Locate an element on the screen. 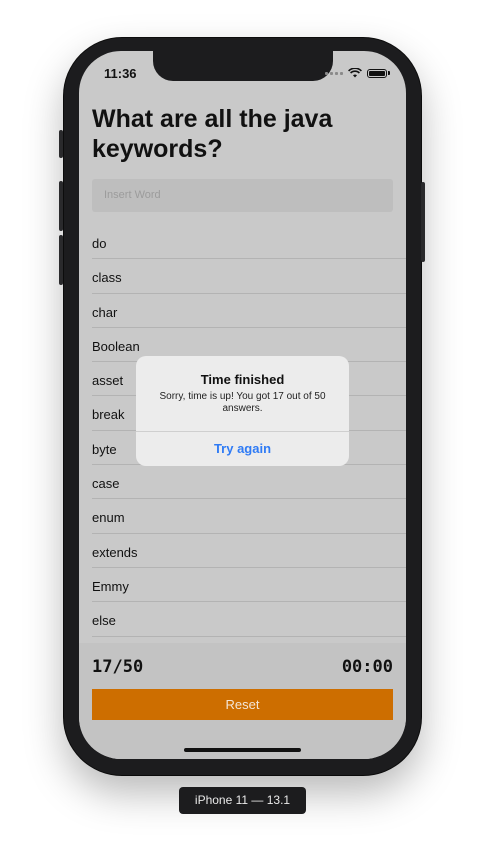  list-item-label: else is located at coordinates (104, 621).